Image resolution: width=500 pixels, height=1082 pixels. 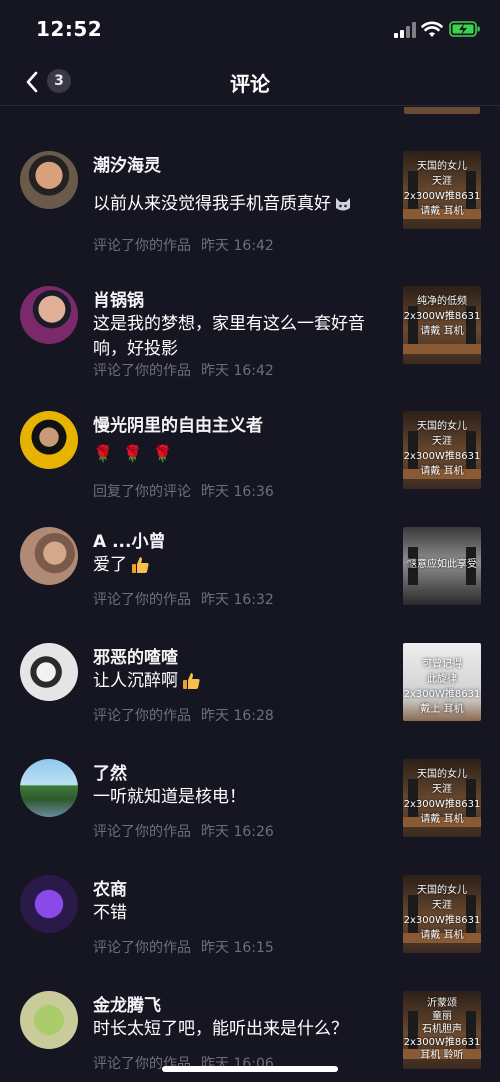 I want to click on video-thumbnail: 可曾记得 此旋律 2x300W推8631 戴上 耳机, so click(x=442, y=682).